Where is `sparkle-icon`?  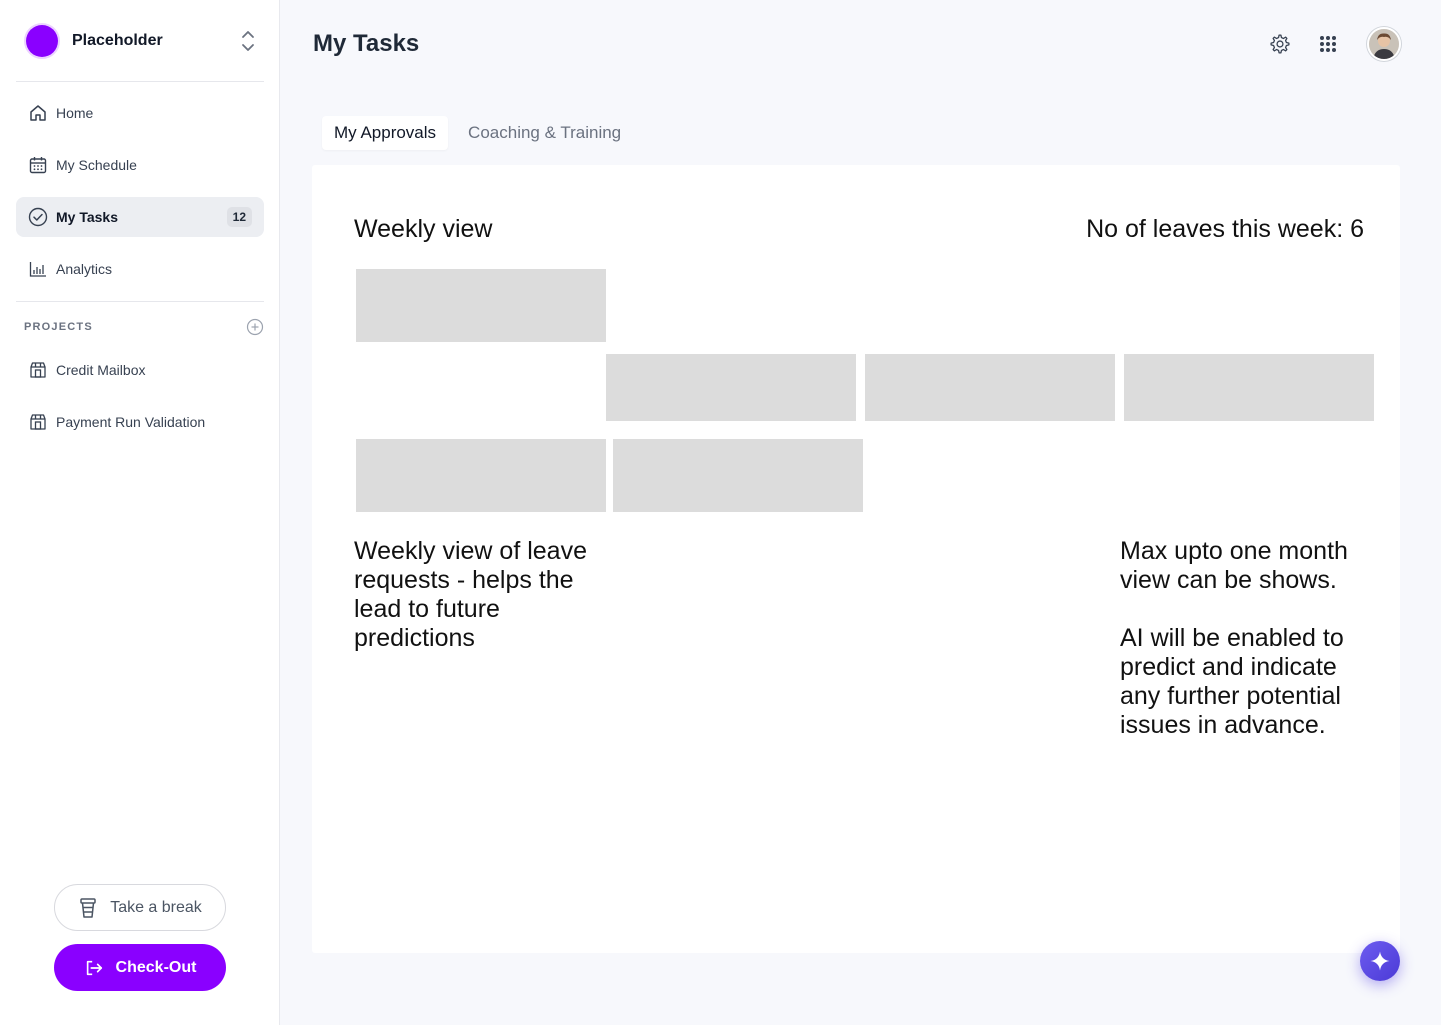
sparkle-icon is located at coordinates (1380, 961).